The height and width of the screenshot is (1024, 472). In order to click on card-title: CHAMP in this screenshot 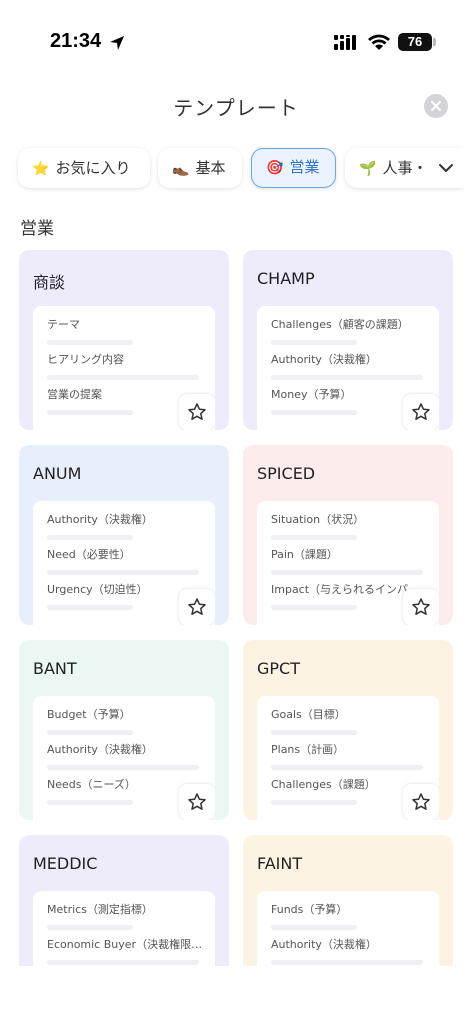, I will do `click(286, 278)`.